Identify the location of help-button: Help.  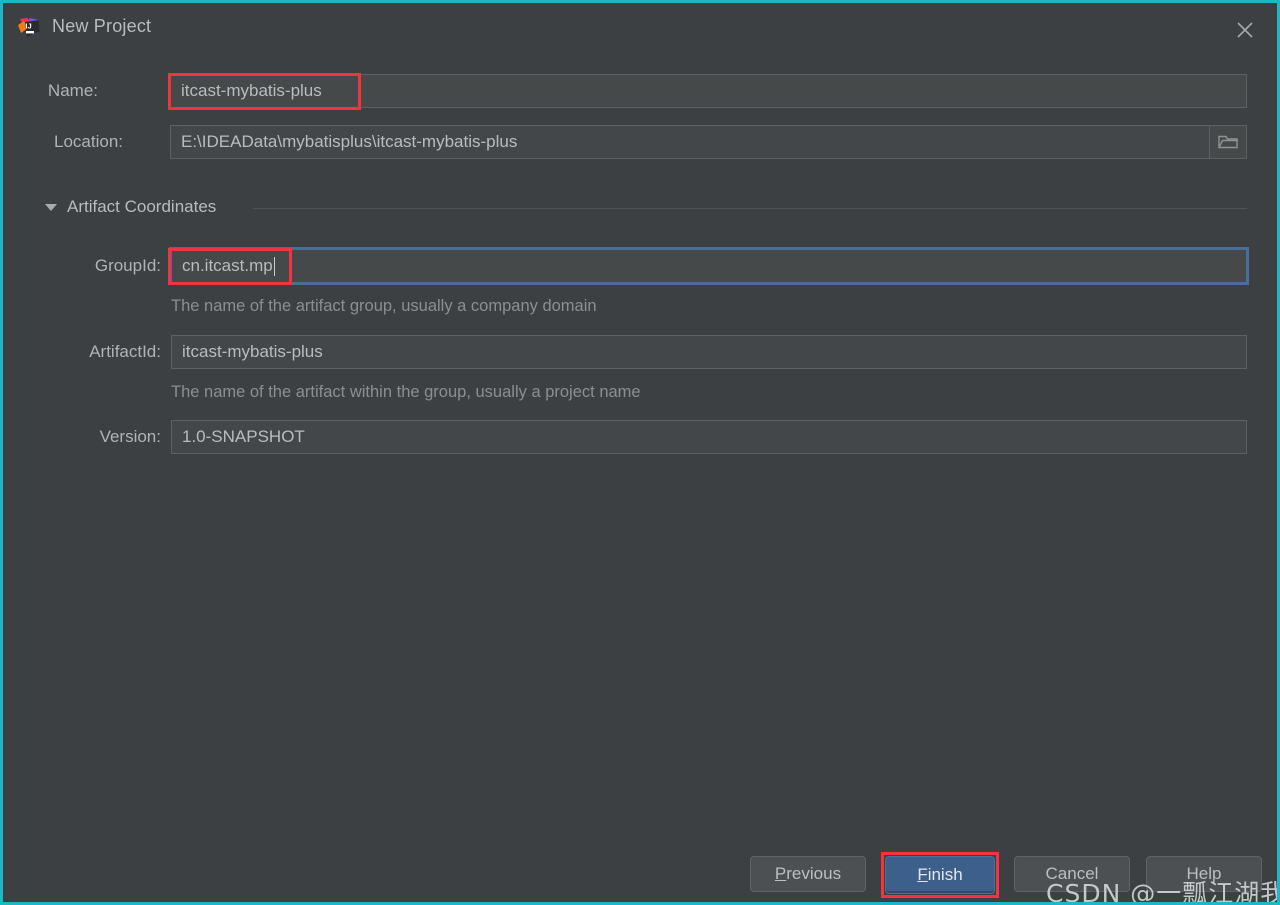
(1204, 874).